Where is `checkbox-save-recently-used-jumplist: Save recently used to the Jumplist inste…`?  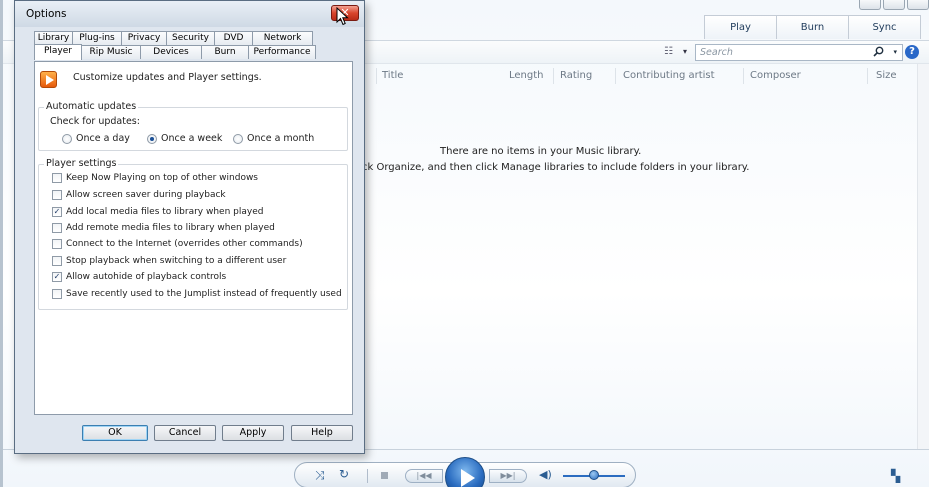
checkbox-save-recently-used-jumplist: Save recently used to the Jumplist inste… is located at coordinates (197, 294).